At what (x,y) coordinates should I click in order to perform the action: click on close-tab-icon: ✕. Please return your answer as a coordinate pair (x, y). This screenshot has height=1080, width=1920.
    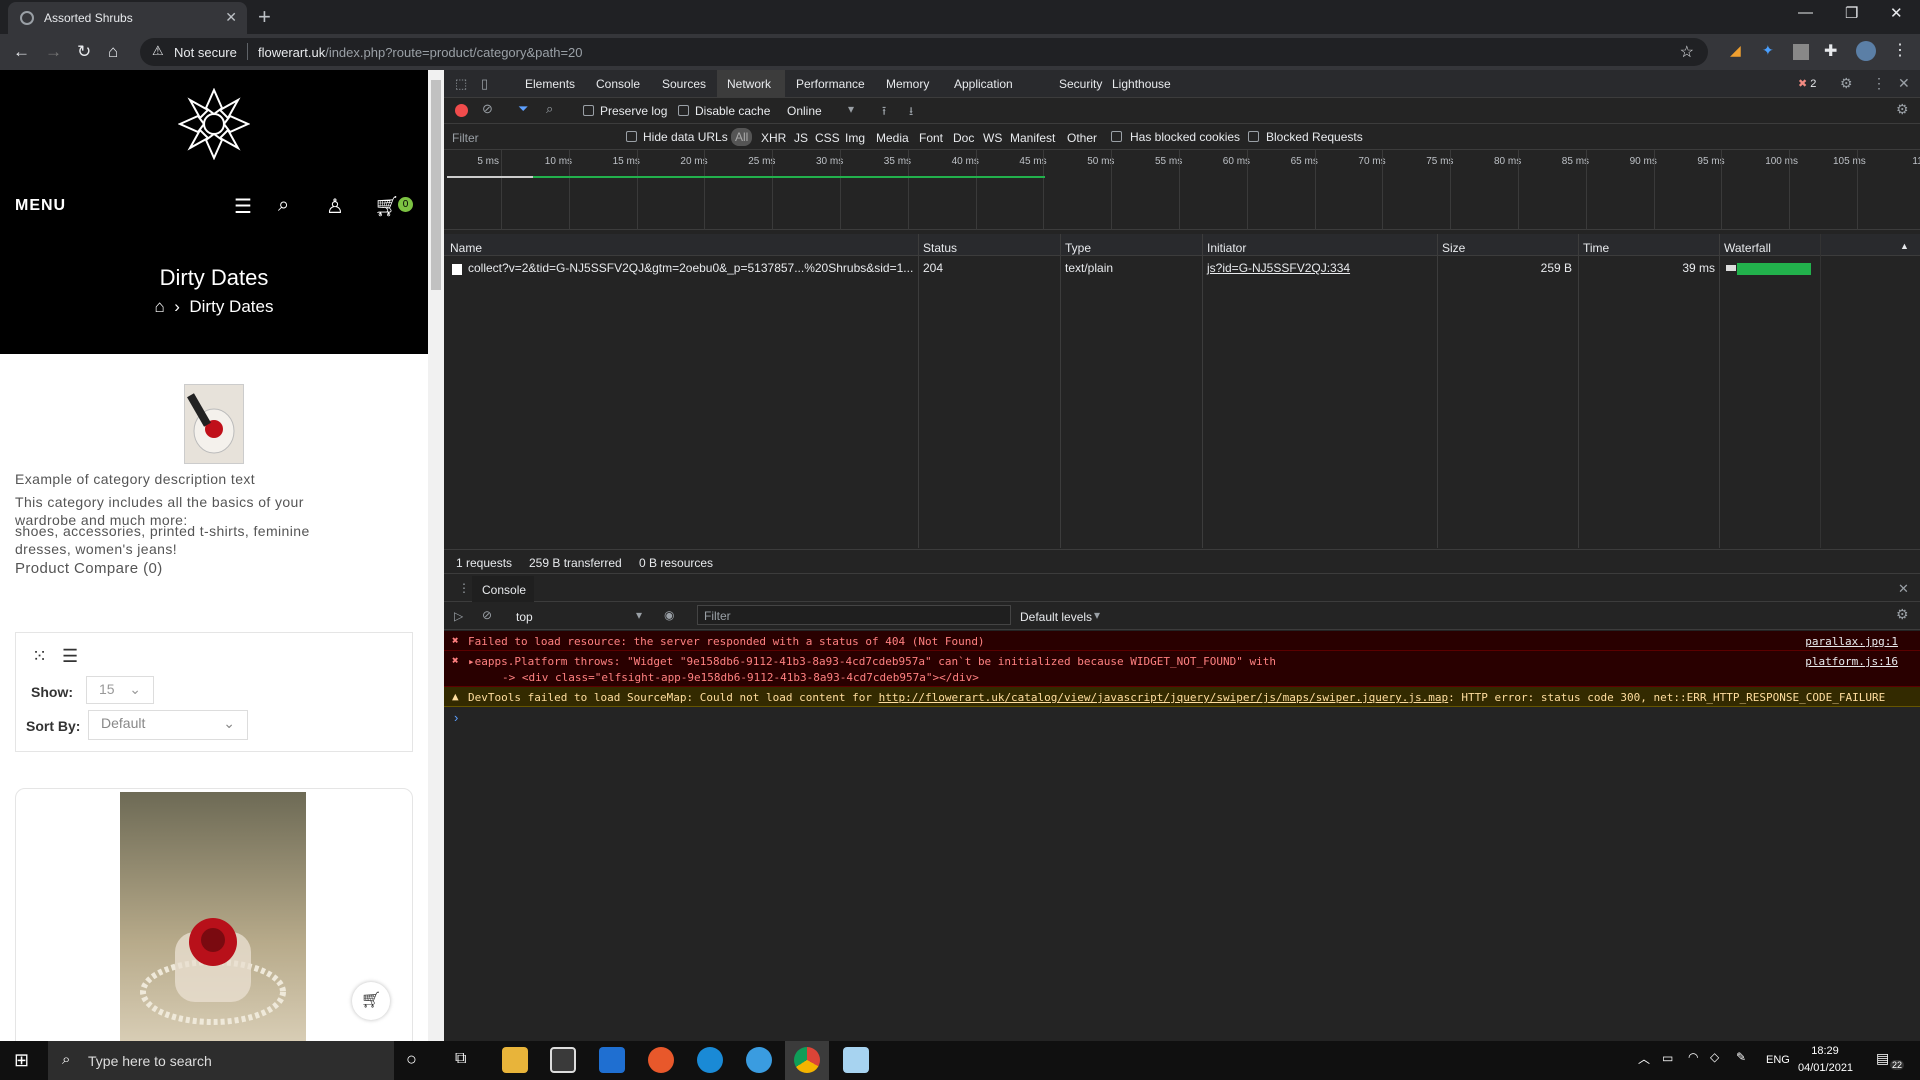
    Looking at the image, I should click on (231, 17).